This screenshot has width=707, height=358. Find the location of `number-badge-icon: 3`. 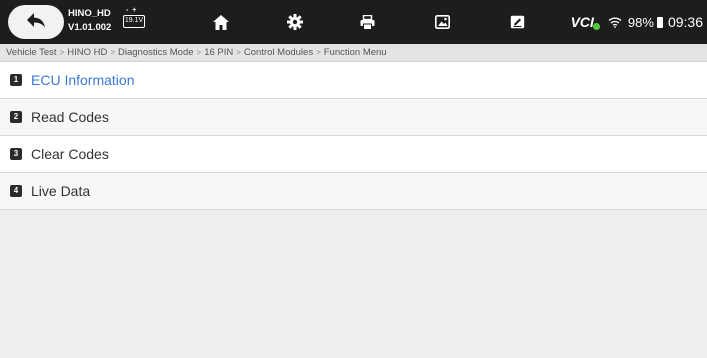

number-badge-icon: 3 is located at coordinates (16, 154).